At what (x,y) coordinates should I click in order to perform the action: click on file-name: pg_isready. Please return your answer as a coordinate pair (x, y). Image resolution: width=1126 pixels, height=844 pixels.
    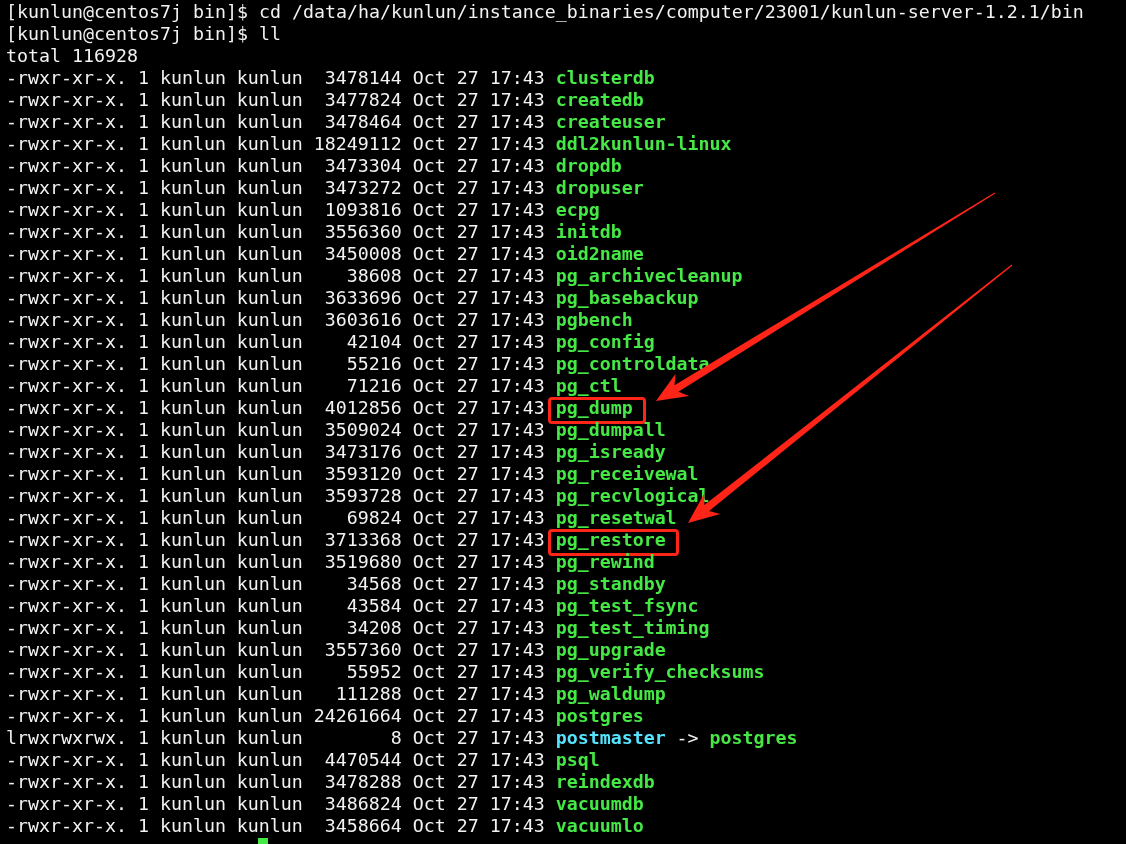
    Looking at the image, I should click on (610, 452).